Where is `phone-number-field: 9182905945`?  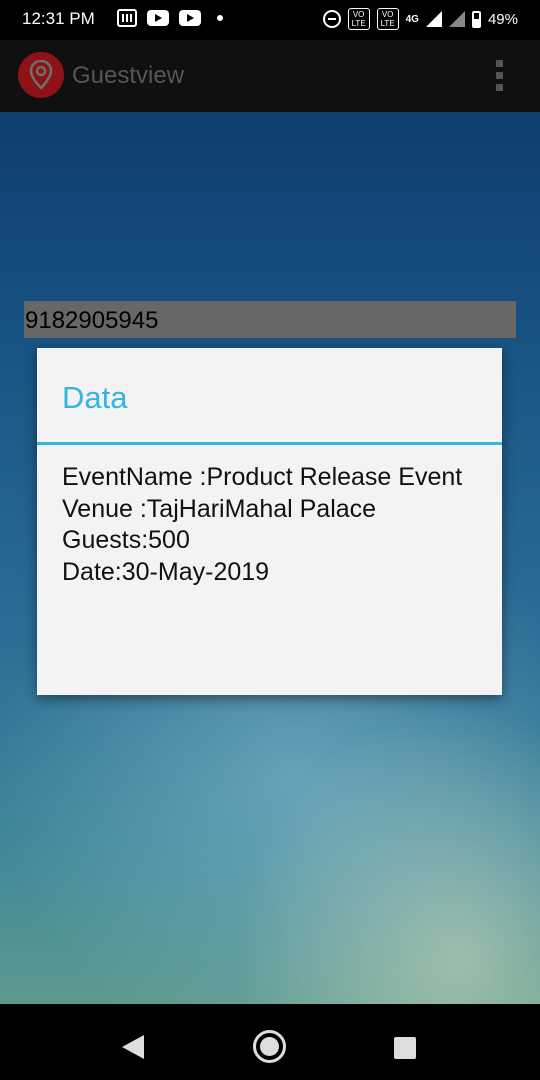 phone-number-field: 9182905945 is located at coordinates (270, 319).